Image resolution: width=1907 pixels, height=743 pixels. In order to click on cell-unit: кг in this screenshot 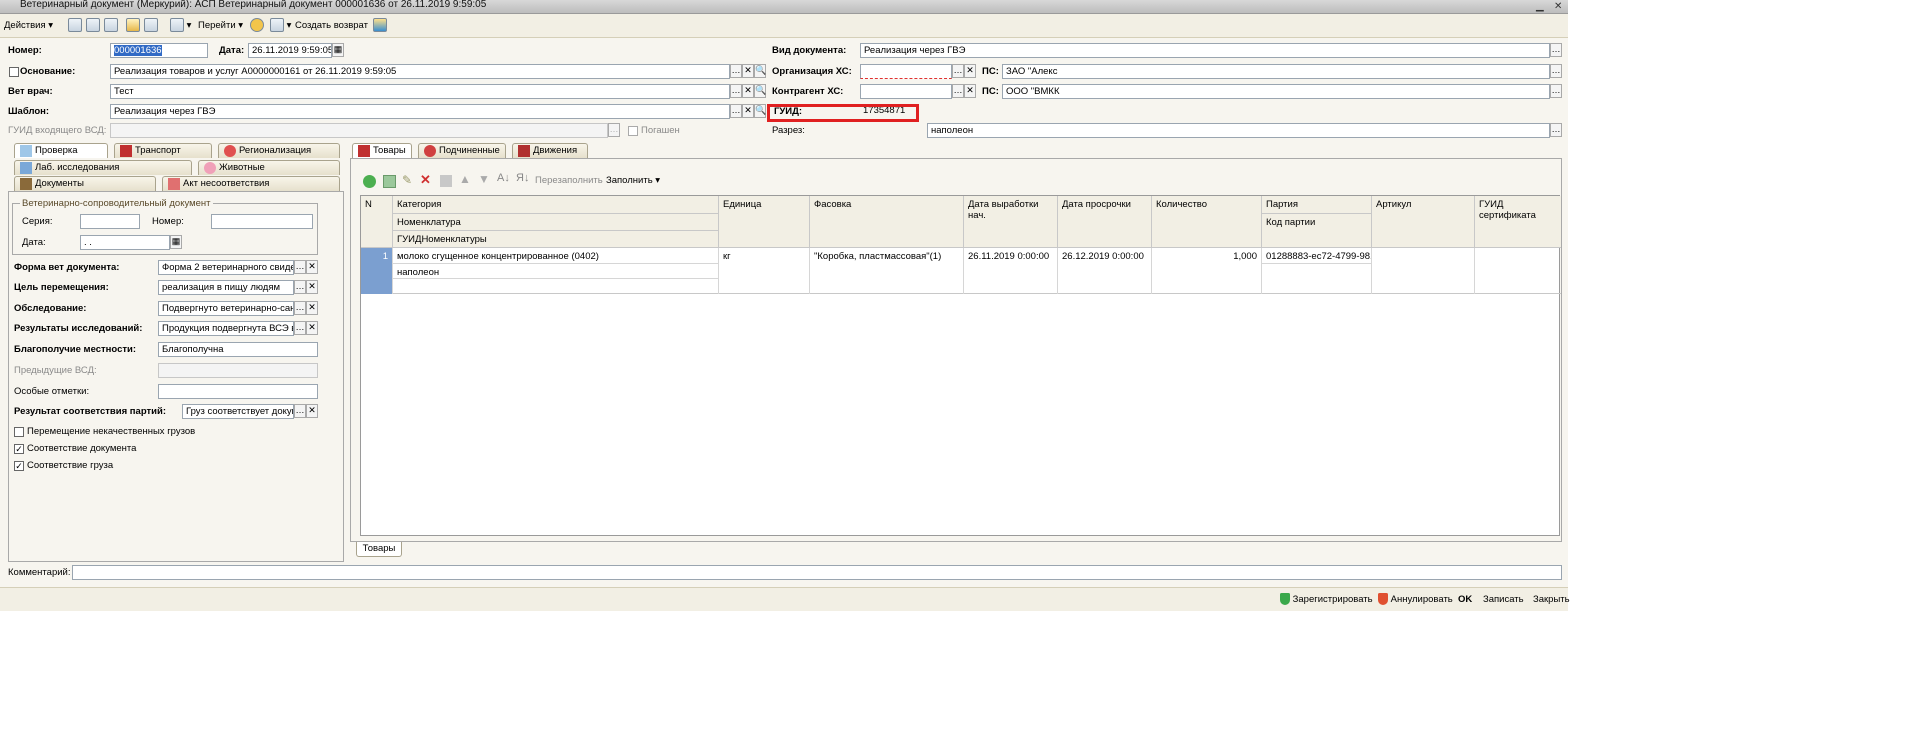, I will do `click(764, 271)`.